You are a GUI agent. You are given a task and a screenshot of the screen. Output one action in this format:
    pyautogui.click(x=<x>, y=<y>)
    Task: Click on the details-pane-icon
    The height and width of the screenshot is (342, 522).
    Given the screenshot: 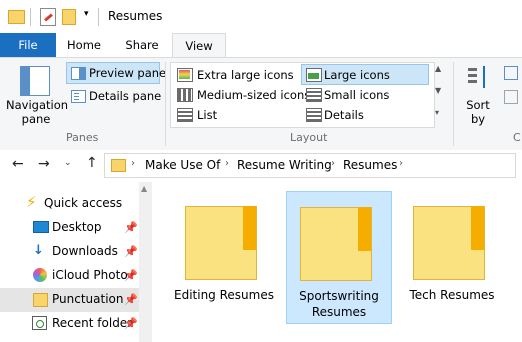 What is the action you would take?
    pyautogui.click(x=78, y=96)
    